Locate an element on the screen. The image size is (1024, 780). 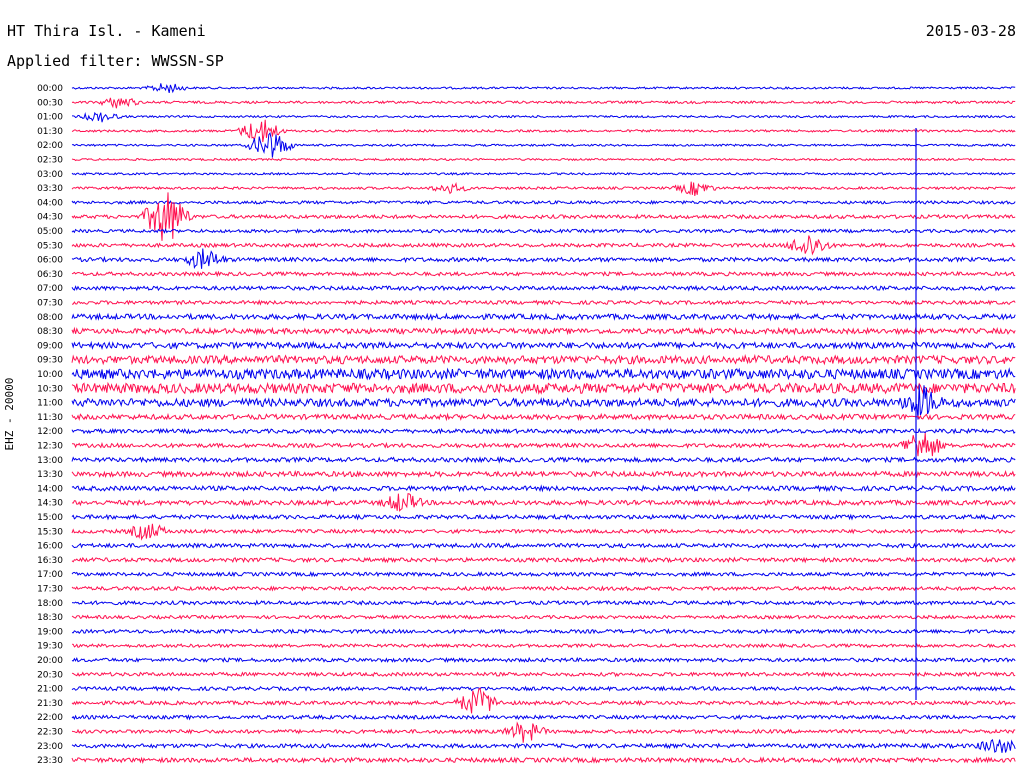
hour-tick-label: 13:00 is located at coordinates (50, 461).